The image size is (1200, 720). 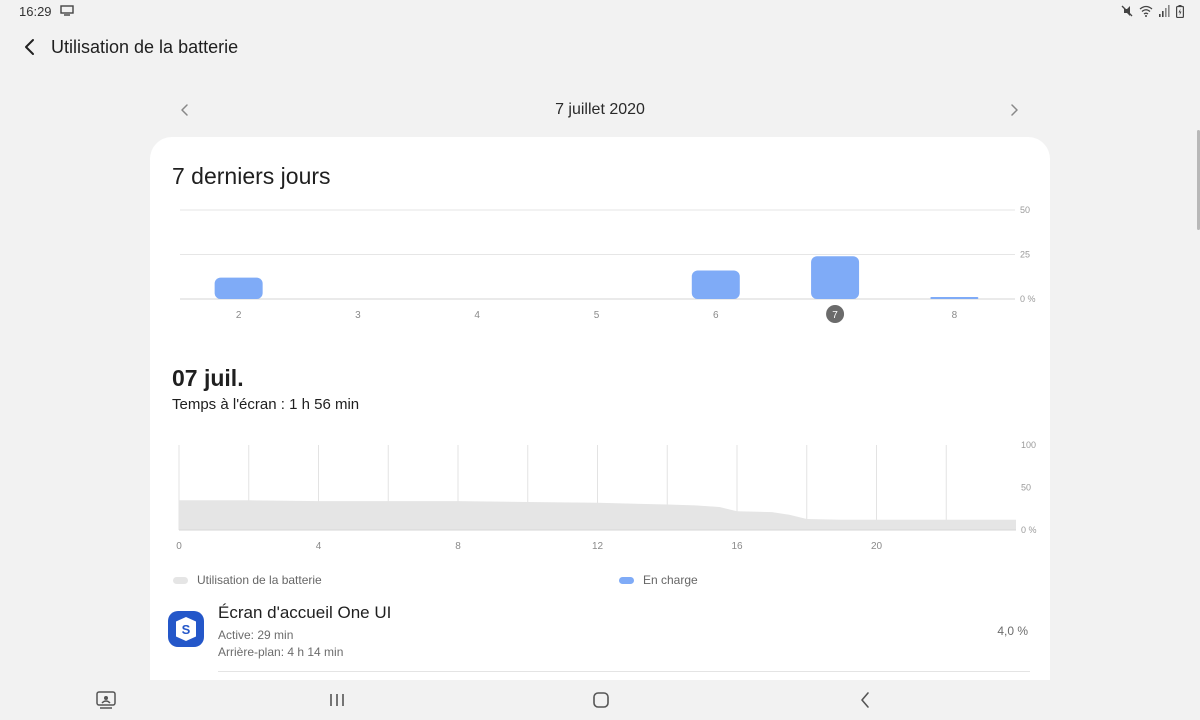 I want to click on nav-back-icon, so click(x=865, y=700).